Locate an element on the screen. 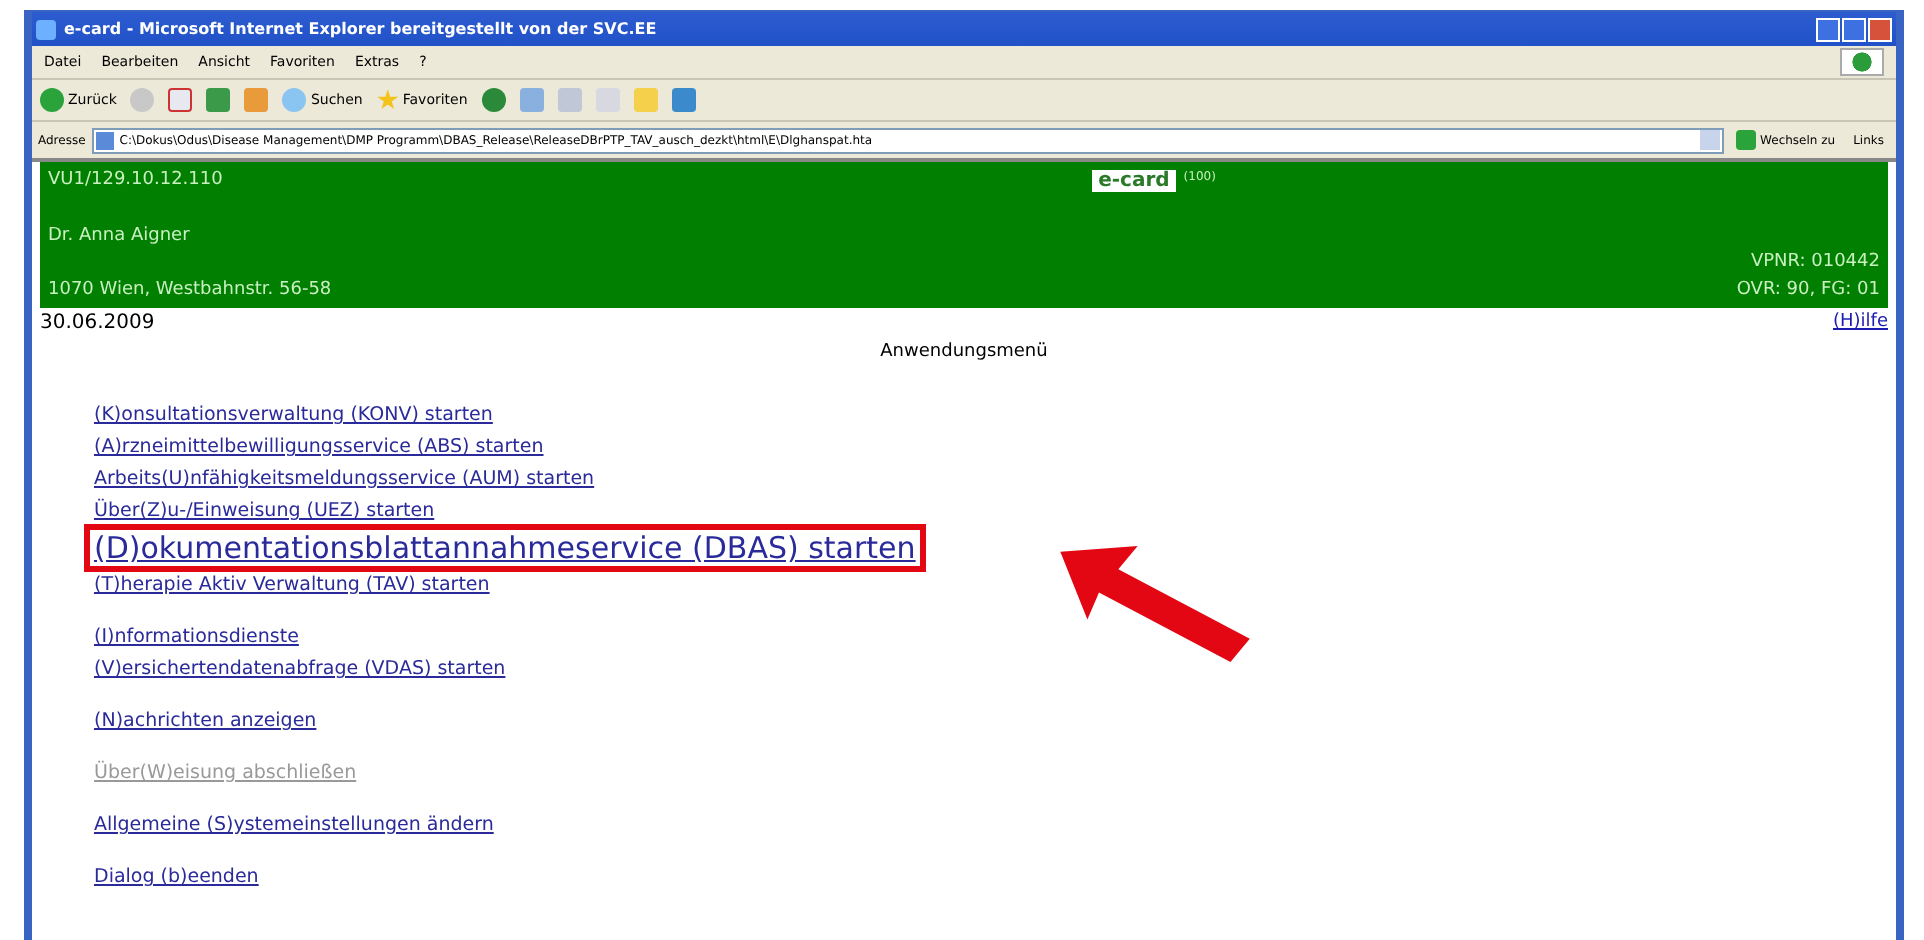 The height and width of the screenshot is (940, 1924). help-link: (H)ilfe is located at coordinates (1860, 323).